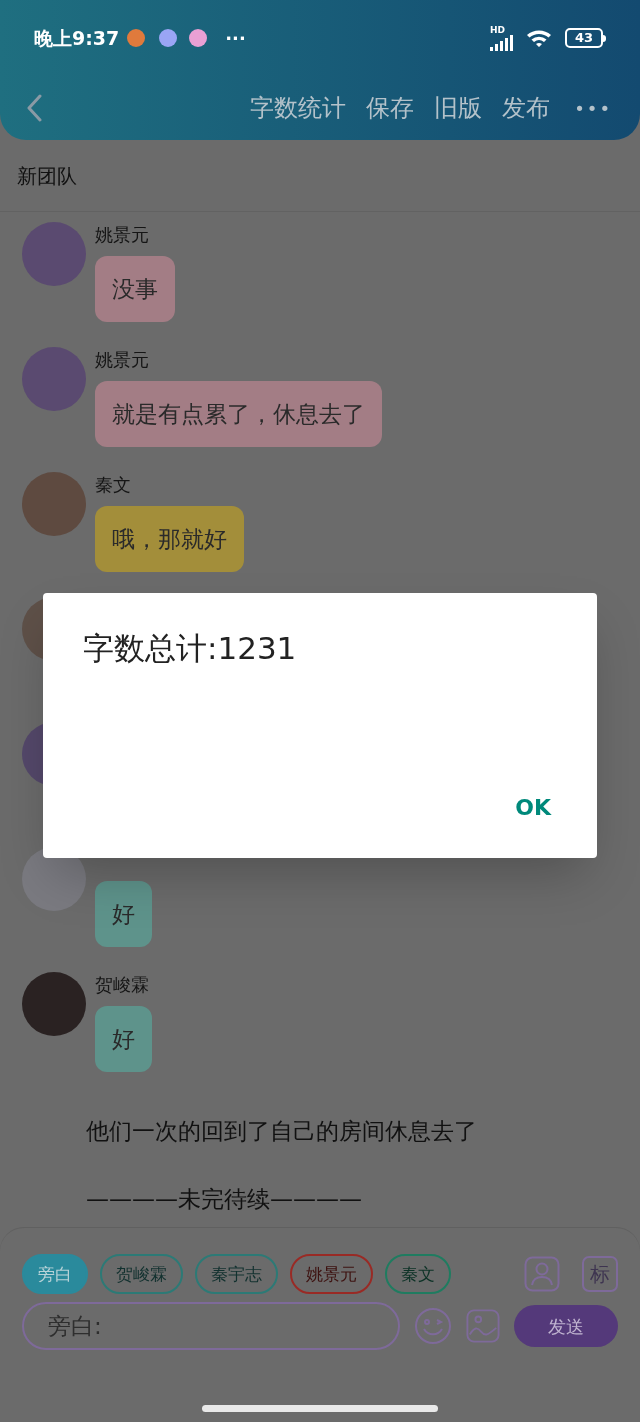 The width and height of the screenshot is (640, 1422). What do you see at coordinates (235, 38) in the screenshot?
I see `notification-more: ···` at bounding box center [235, 38].